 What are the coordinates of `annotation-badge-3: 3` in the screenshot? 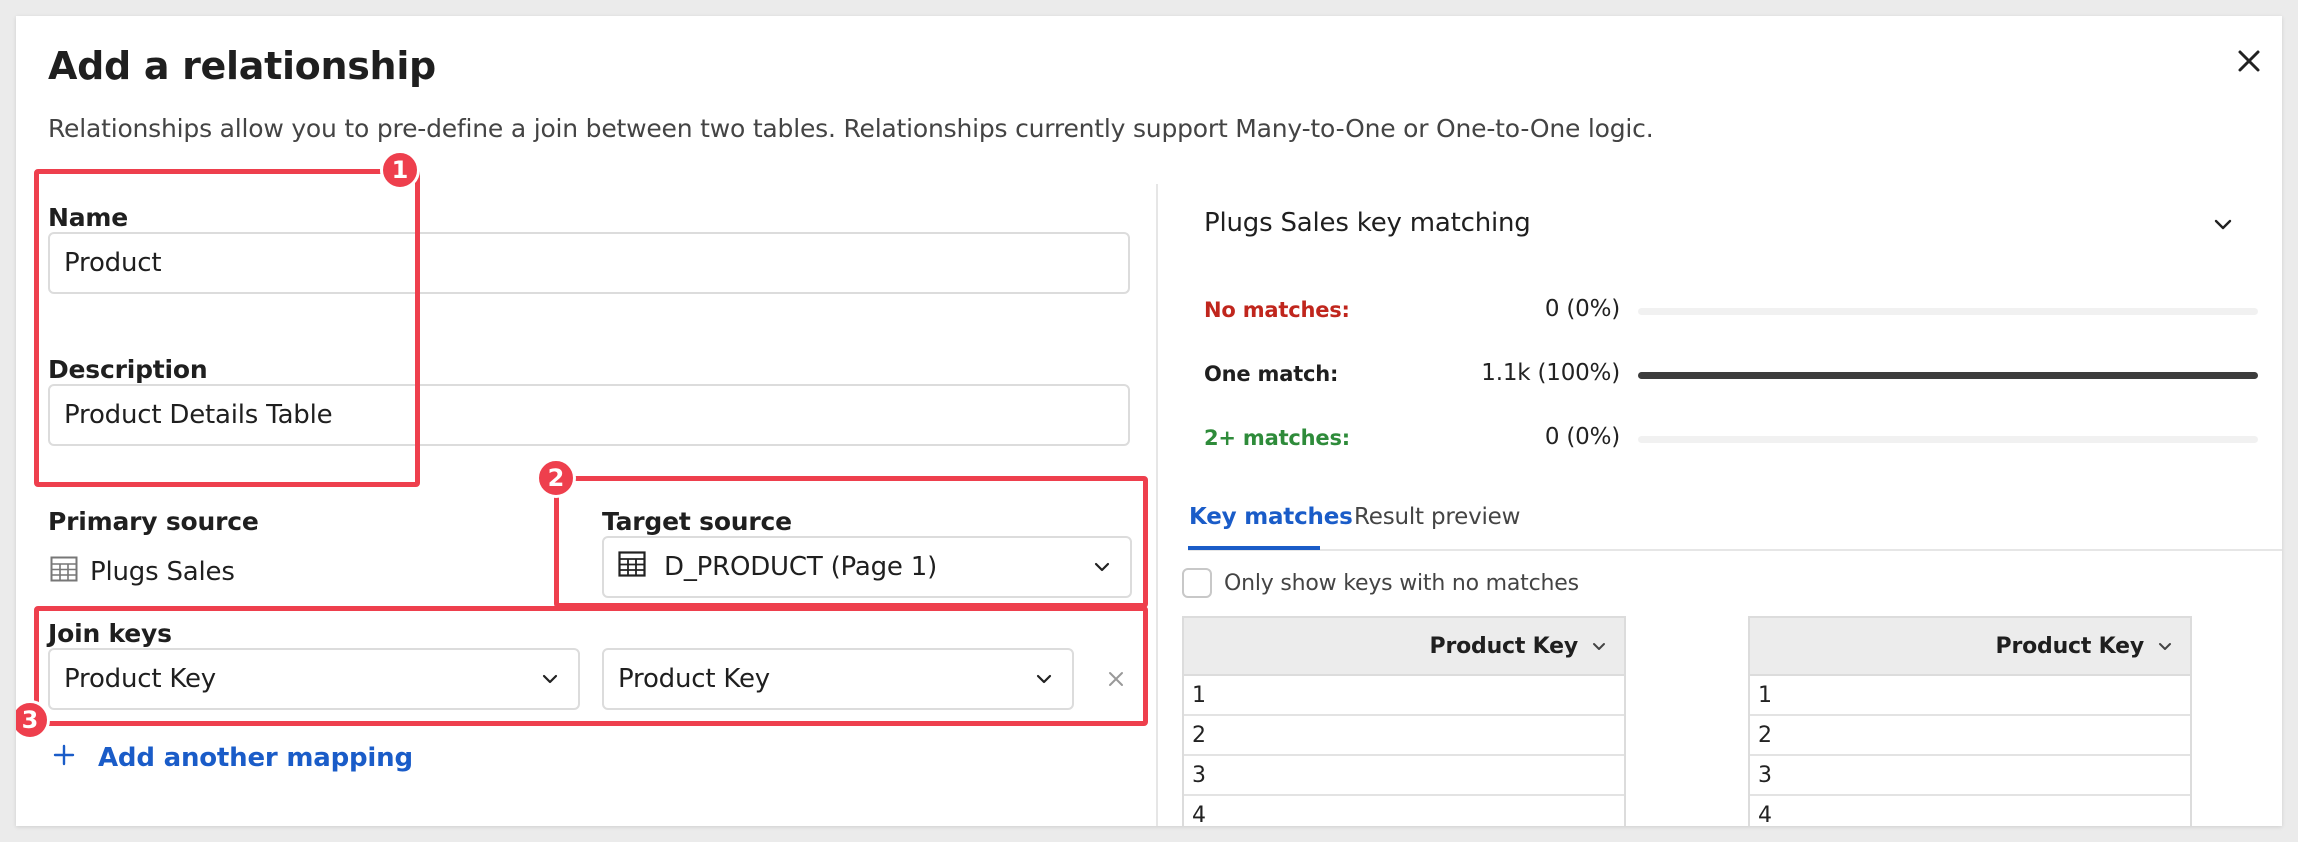 It's located at (33, 720).